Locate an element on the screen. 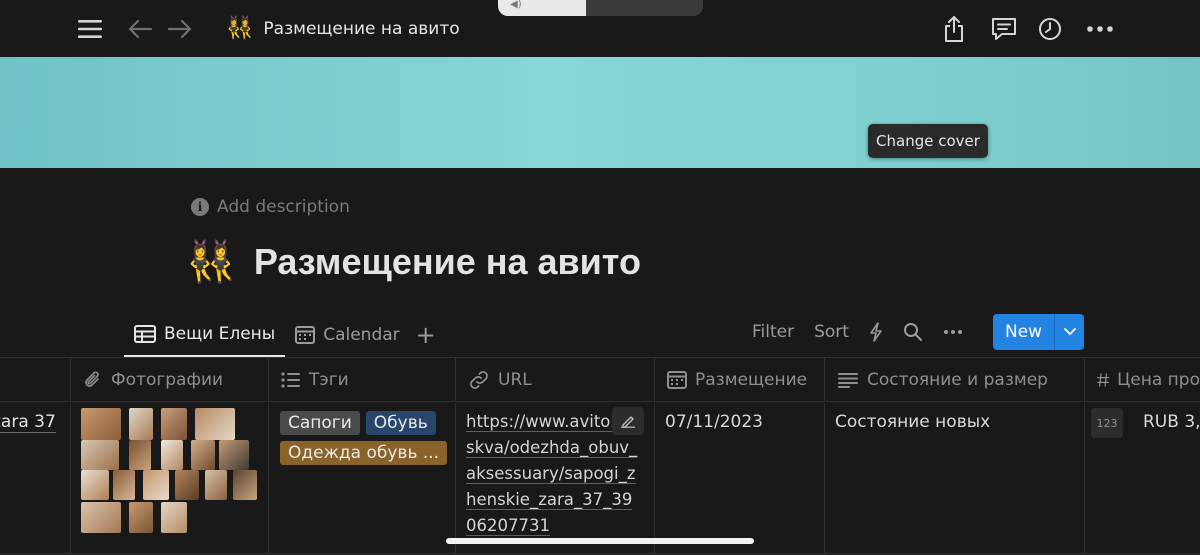 The width and height of the screenshot is (1200, 555). text-lines-icon is located at coordinates (848, 380).